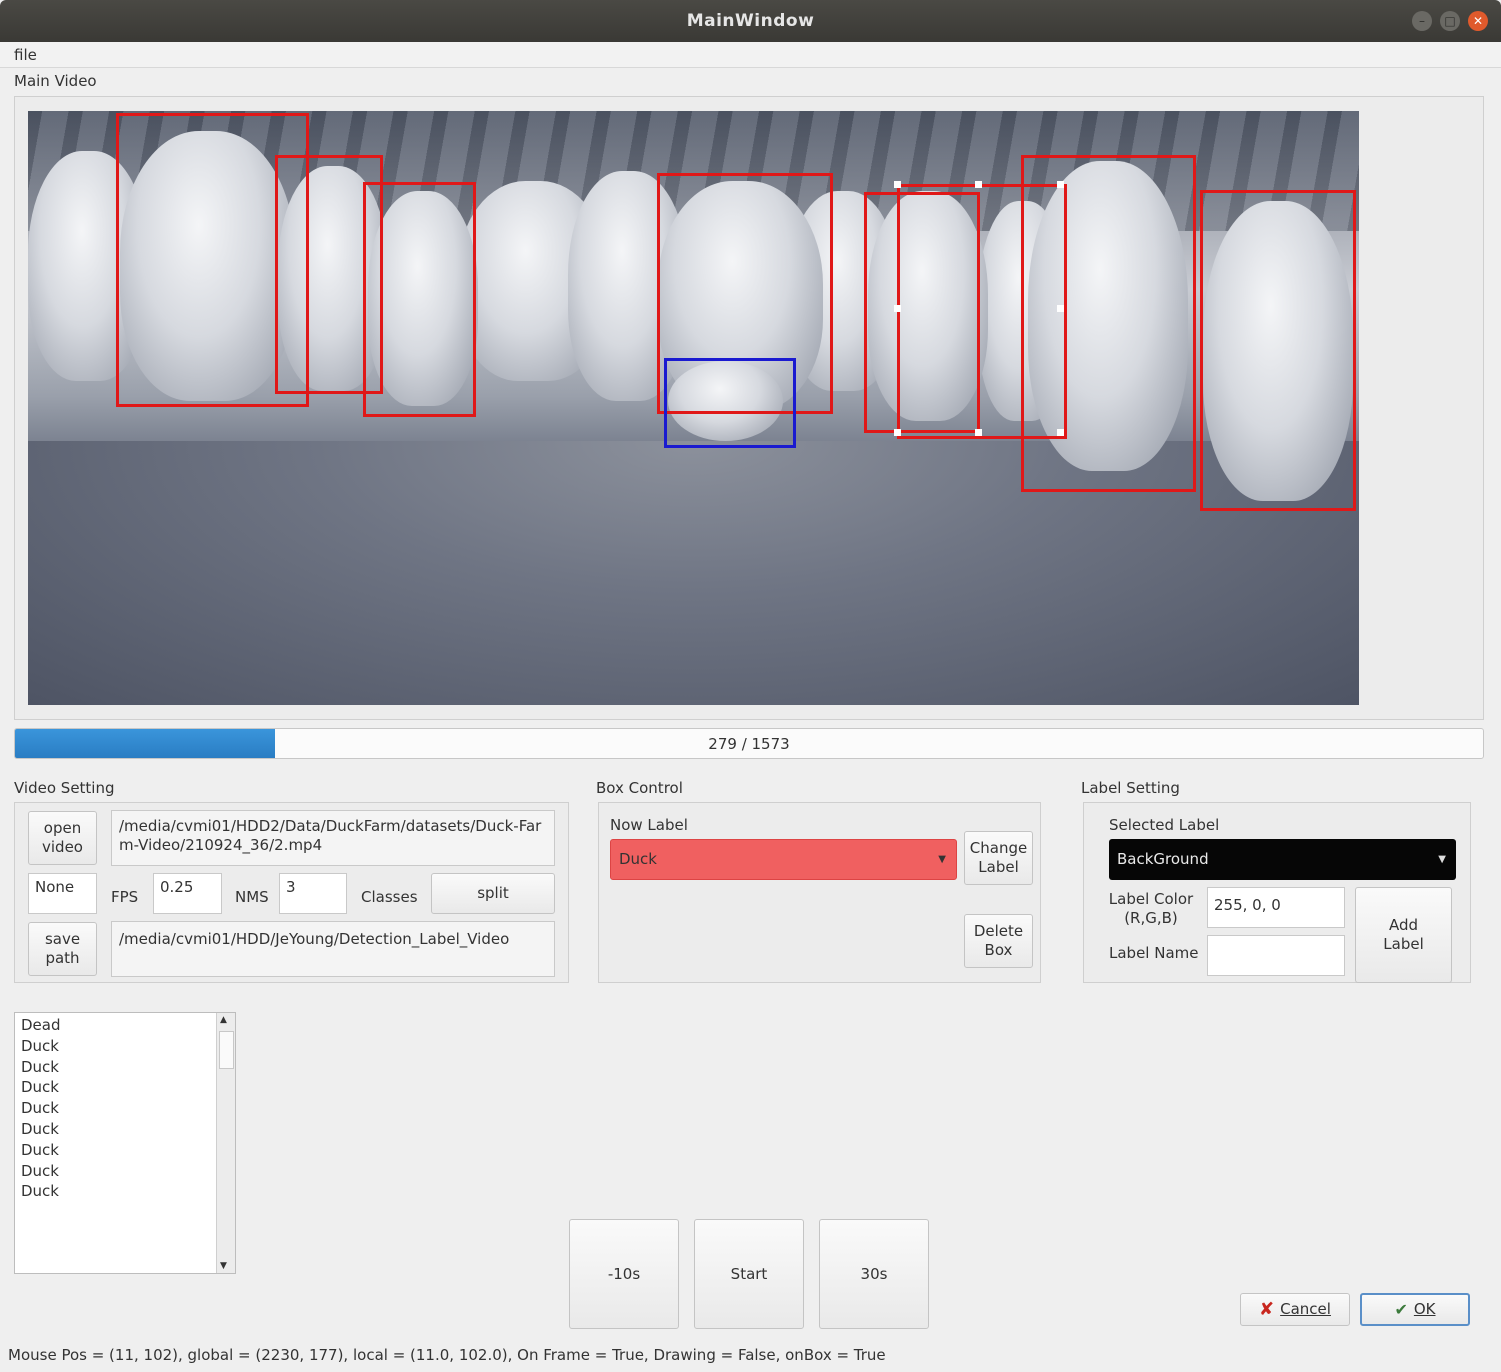 Image resolution: width=1501 pixels, height=1372 pixels. Describe the element at coordinates (1422, 21) in the screenshot. I see `minimize-icon: –` at that location.